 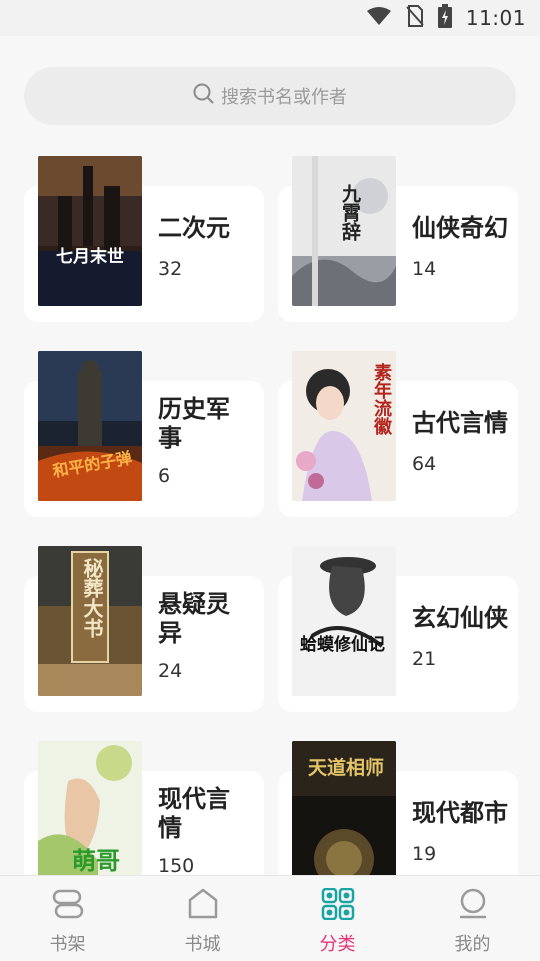 What do you see at coordinates (472, 944) in the screenshot?
I see `nav-label: 我的` at bounding box center [472, 944].